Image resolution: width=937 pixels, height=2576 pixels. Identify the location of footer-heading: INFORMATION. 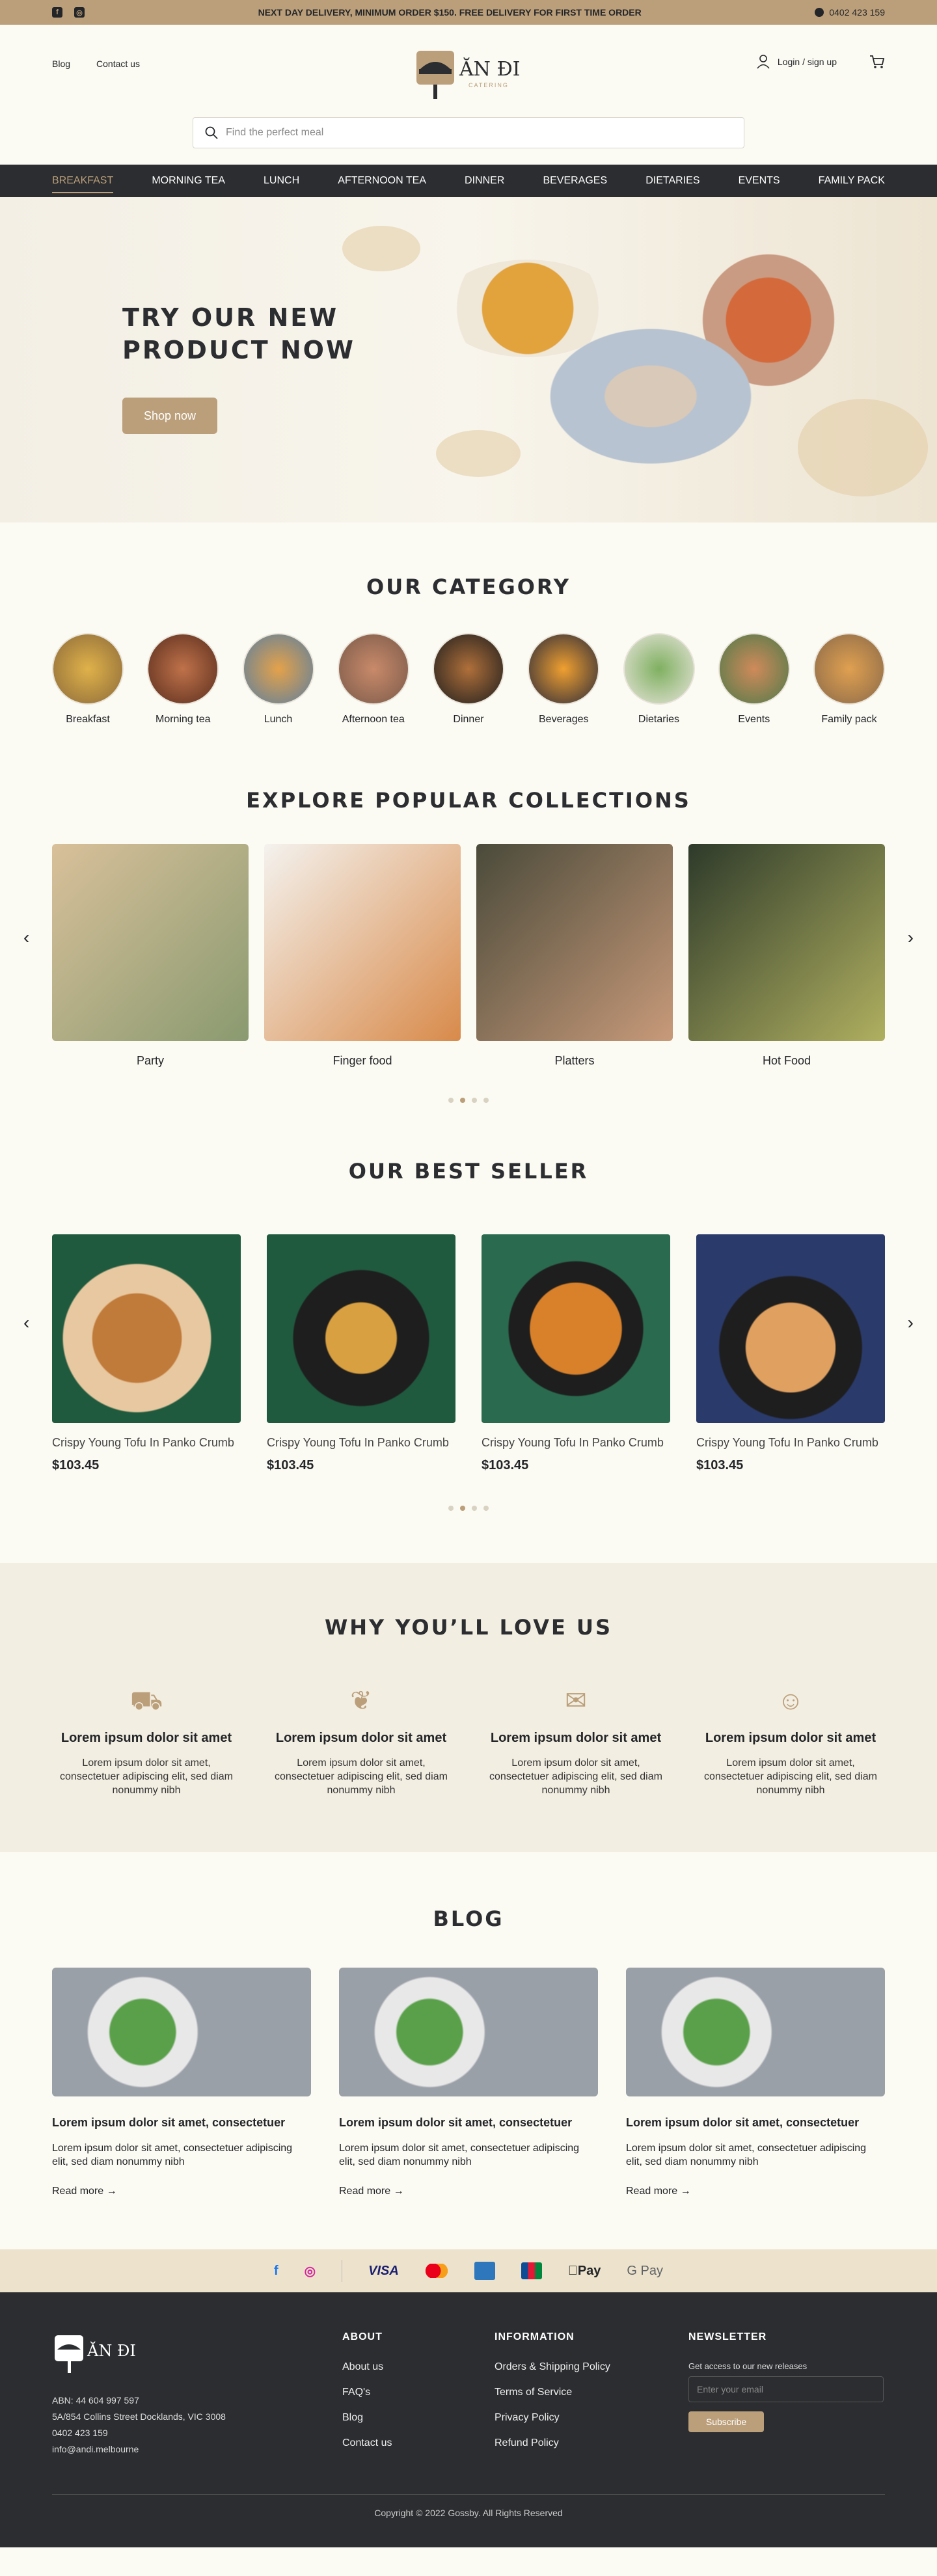
(535, 2336).